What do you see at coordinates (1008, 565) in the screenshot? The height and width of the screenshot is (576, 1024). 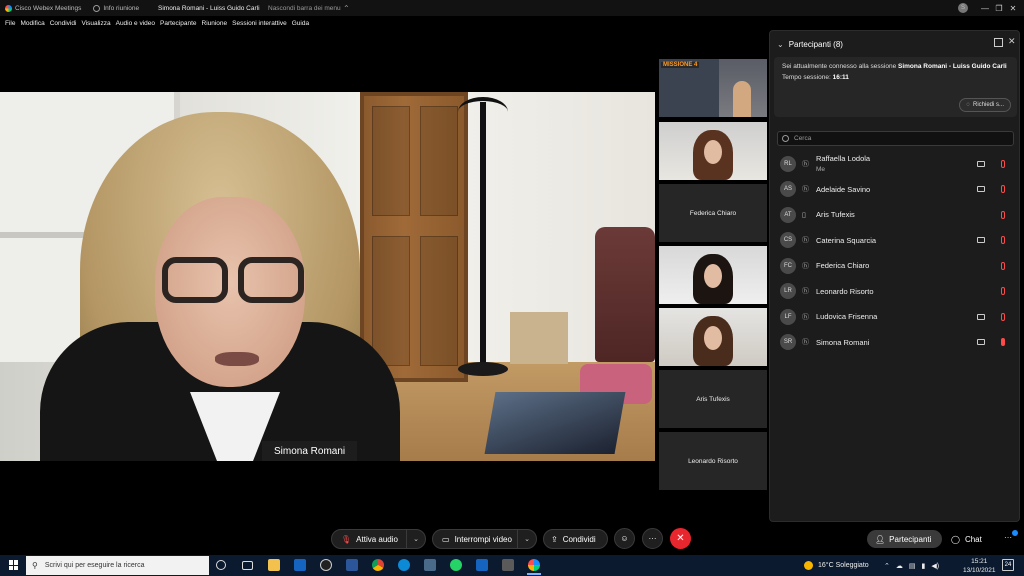 I see `notification-center-icon: 24` at bounding box center [1008, 565].